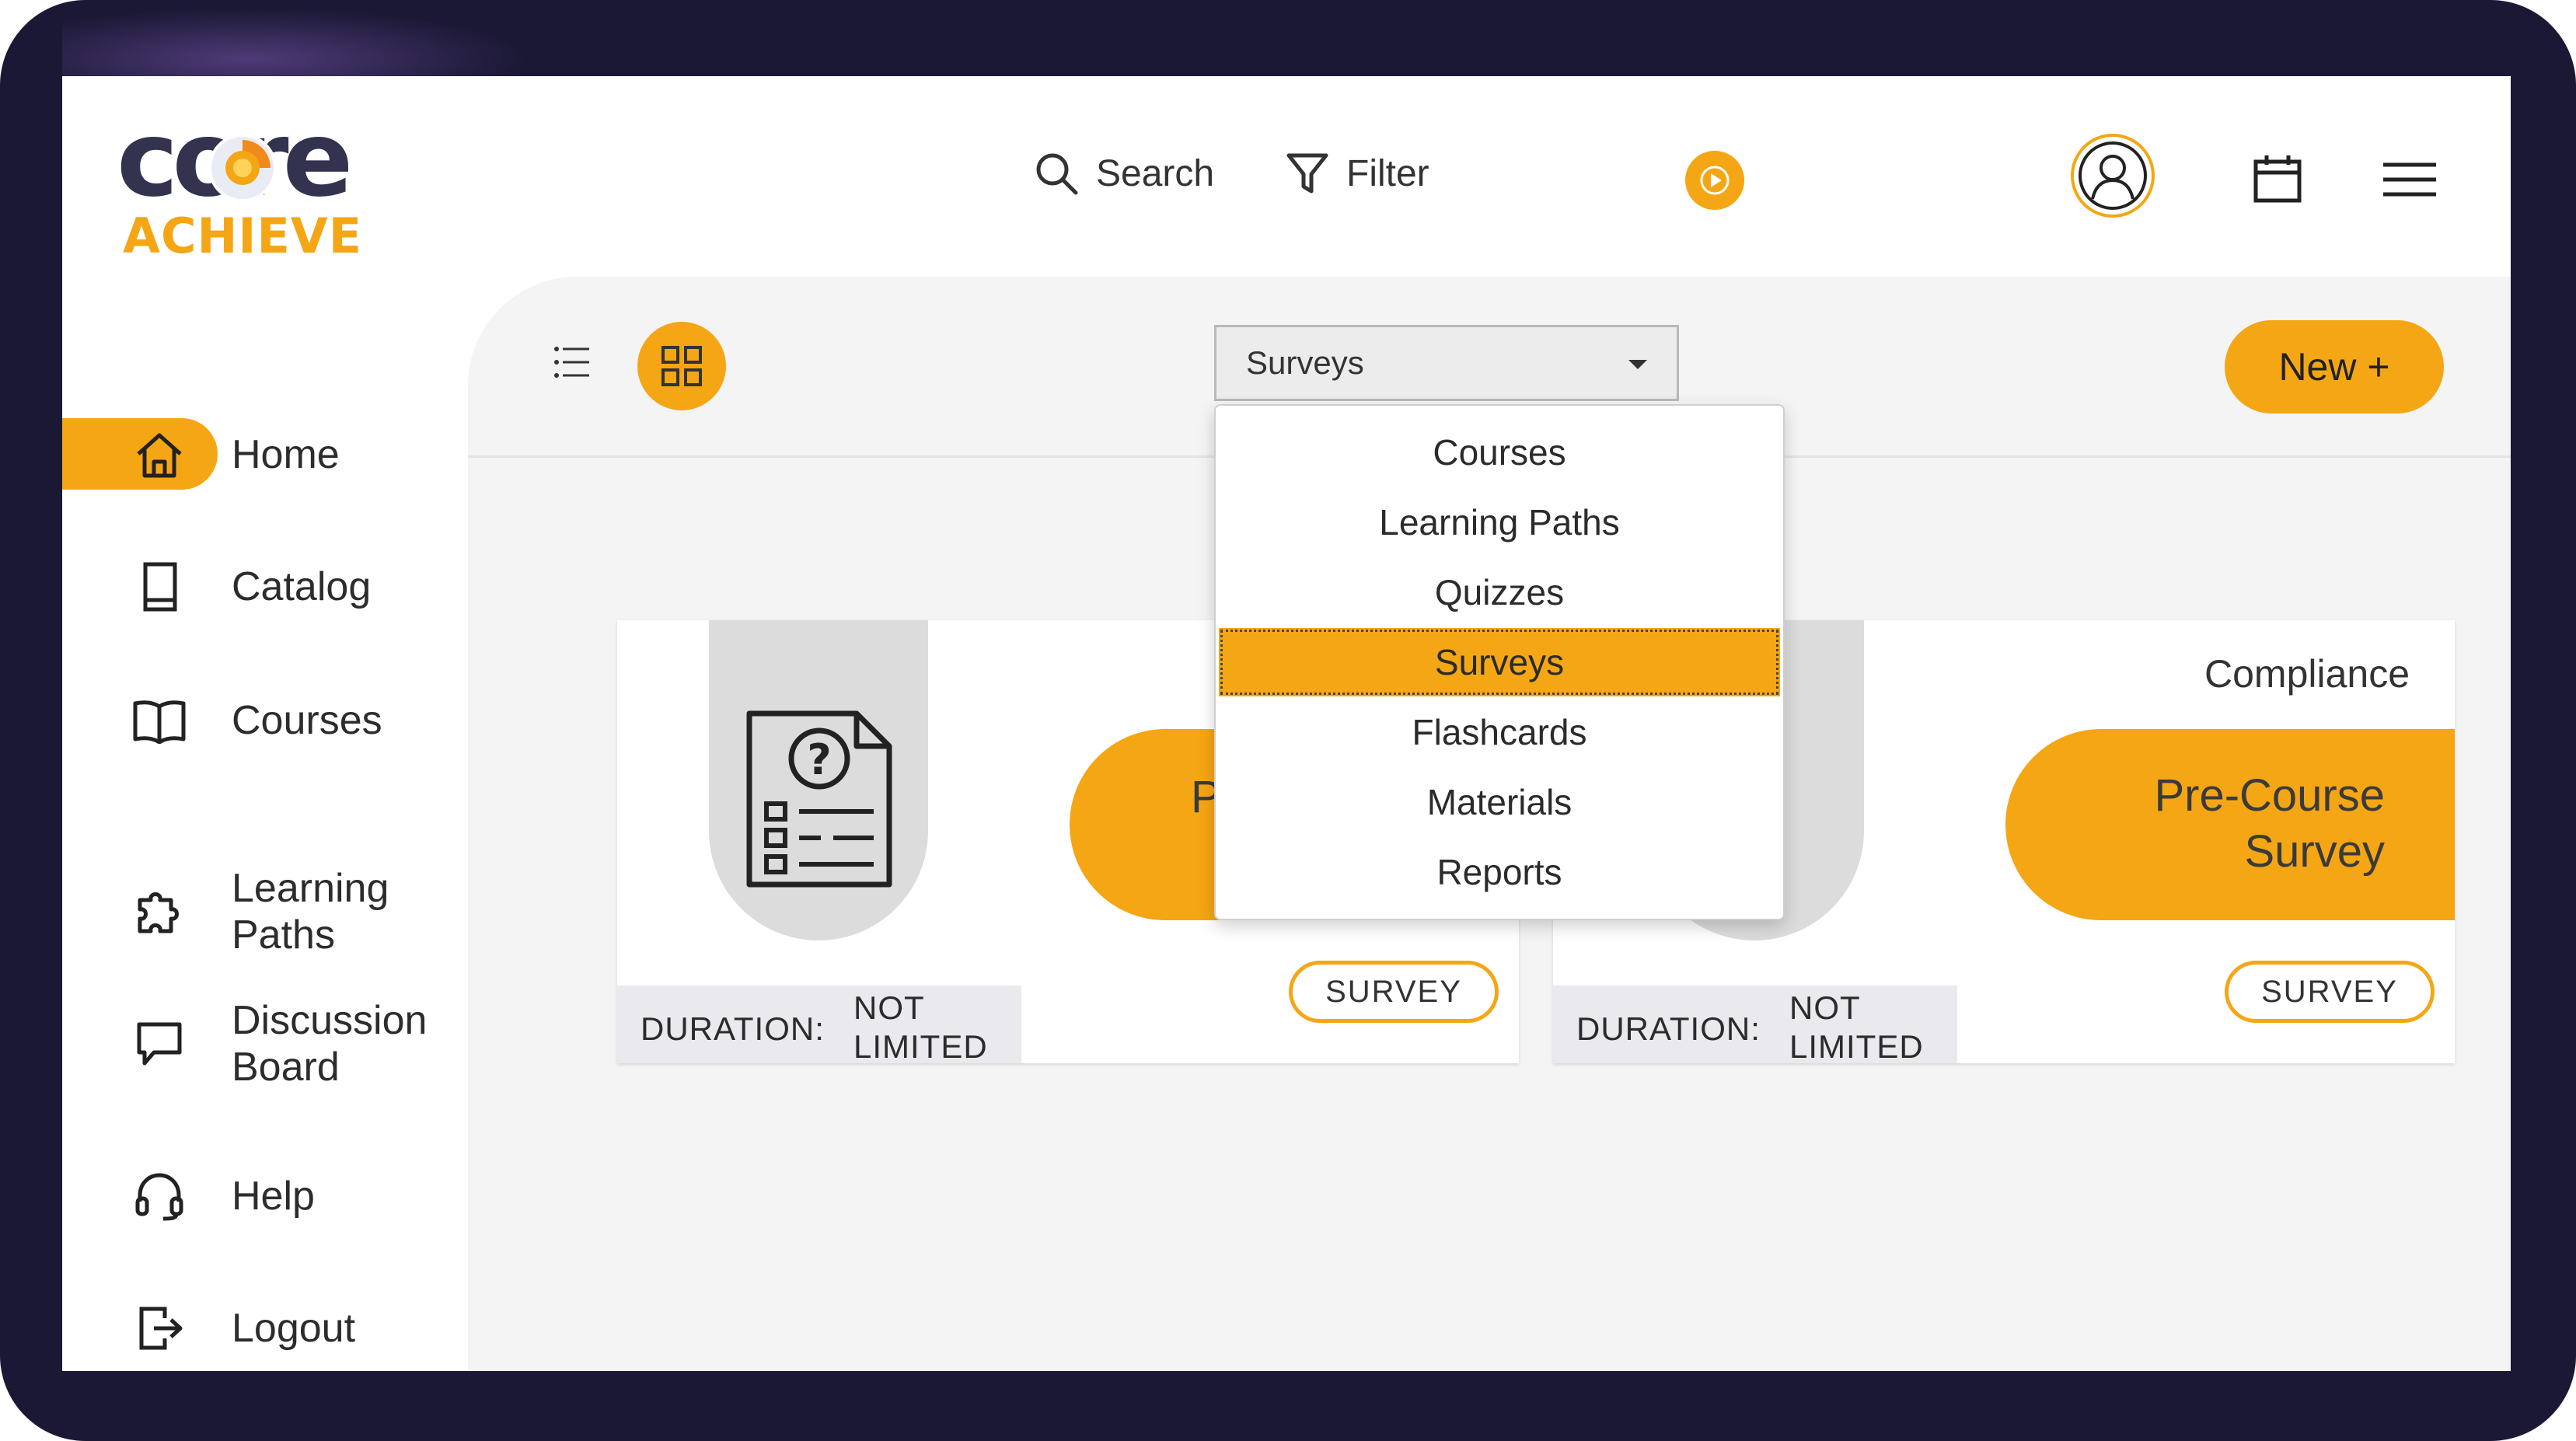 This screenshot has height=1441, width=2576. I want to click on filter-icon, so click(1307, 173).